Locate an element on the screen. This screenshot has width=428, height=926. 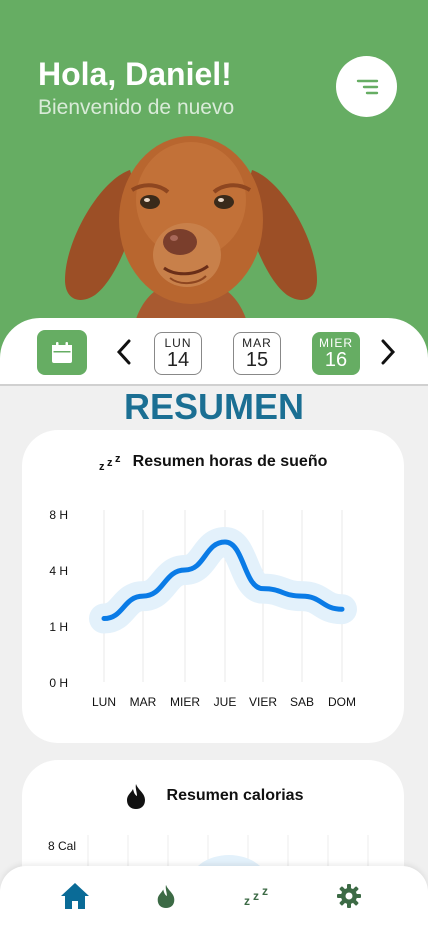
zzz-icon: z z z is located at coordinates (256, 896).